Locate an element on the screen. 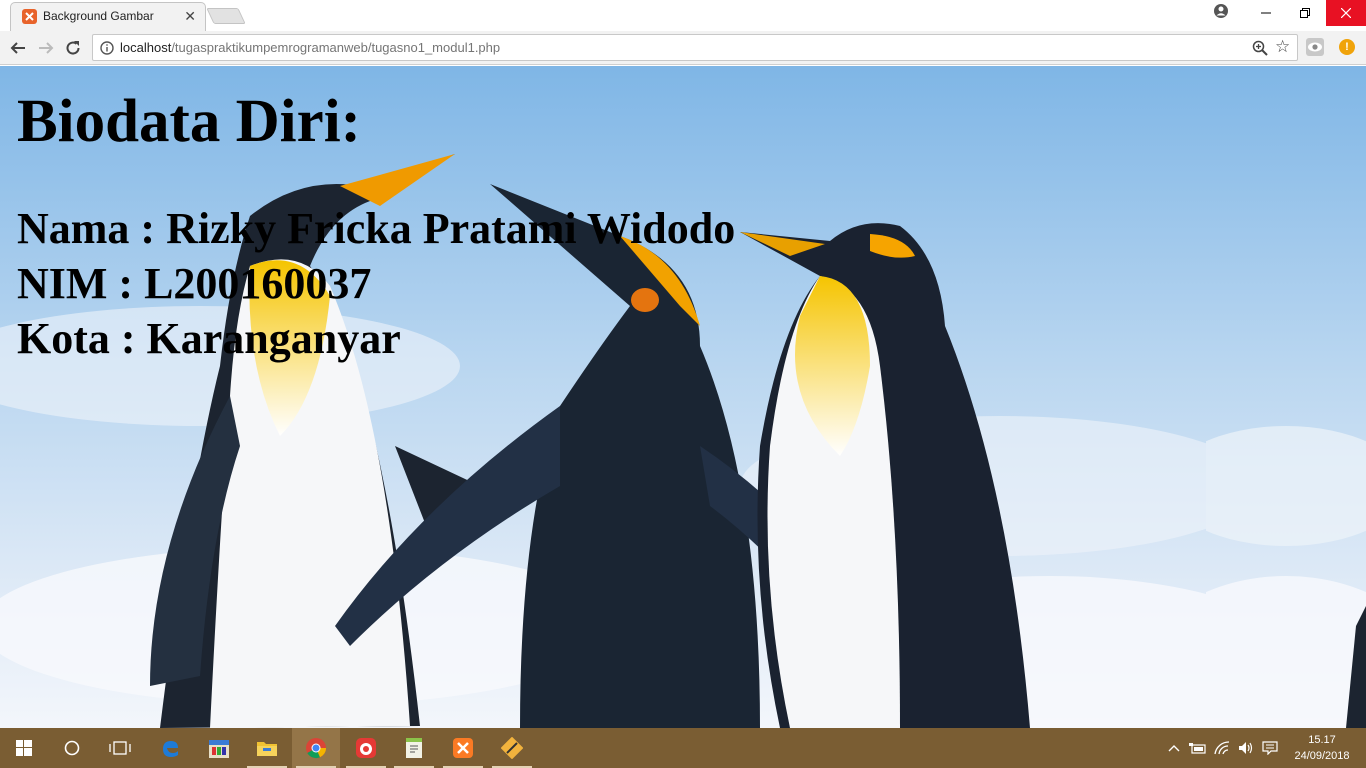  restore-button is located at coordinates (1305, 13).